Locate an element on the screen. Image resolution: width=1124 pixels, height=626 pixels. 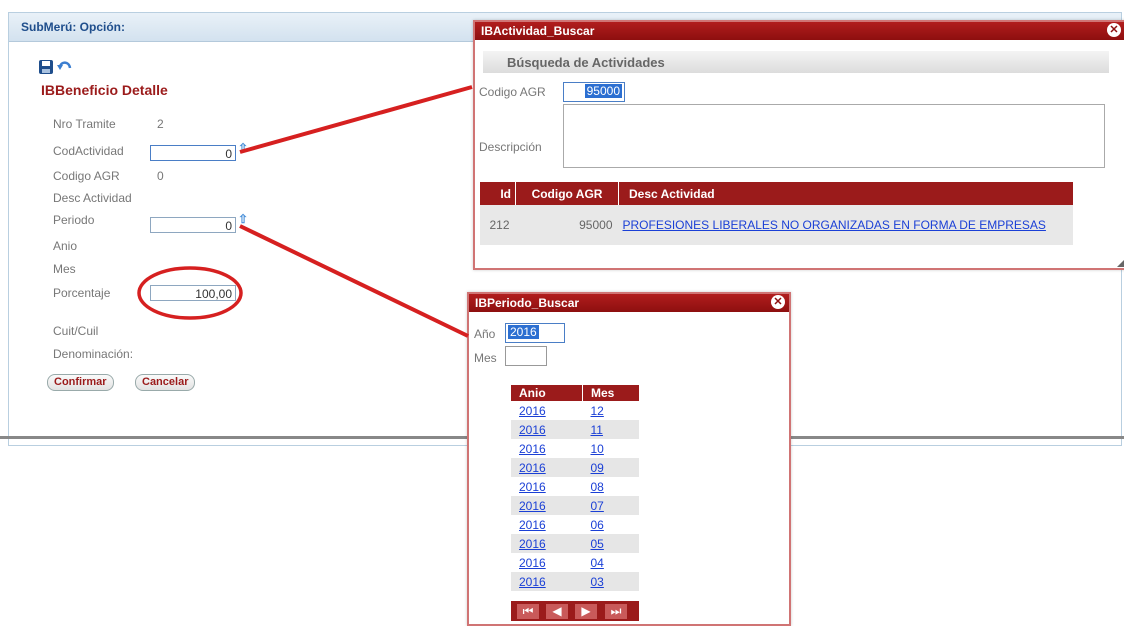
annotation-overlay is located at coordinates (305, 211).